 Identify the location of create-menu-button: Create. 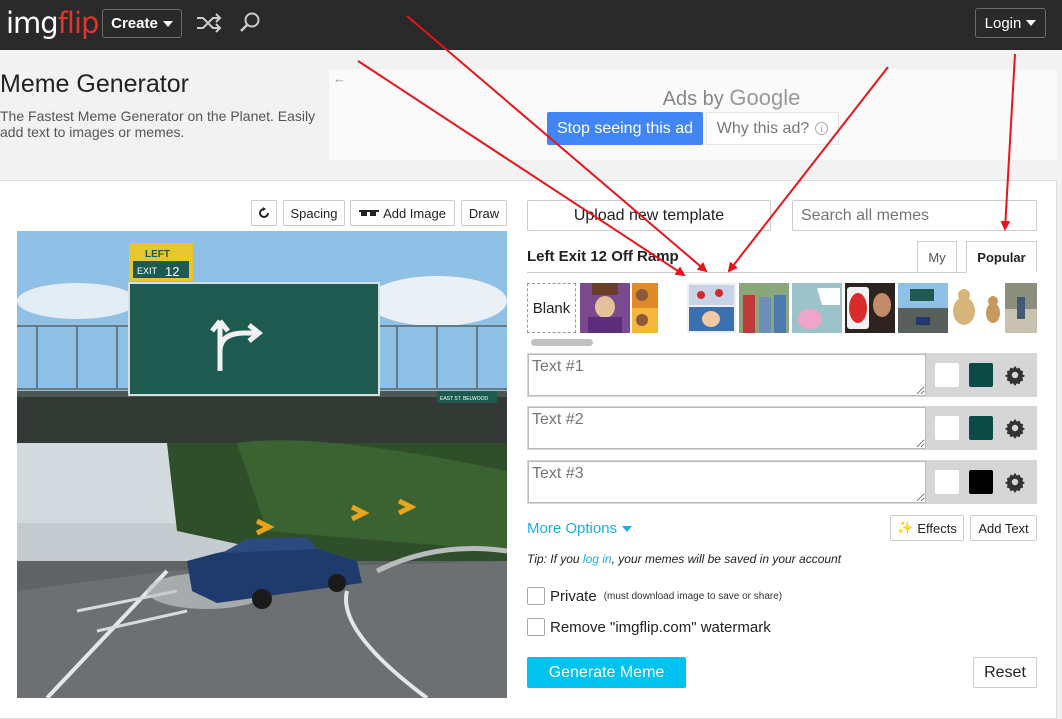
(142, 23).